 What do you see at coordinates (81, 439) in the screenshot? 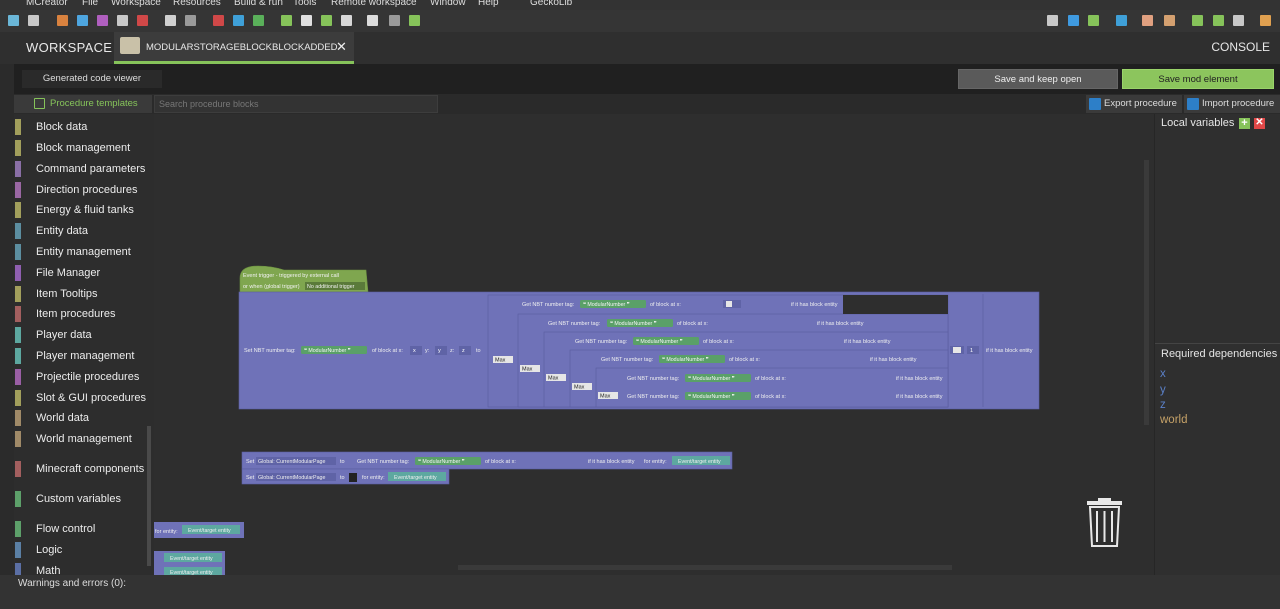
I see `palette-category: World management` at bounding box center [81, 439].